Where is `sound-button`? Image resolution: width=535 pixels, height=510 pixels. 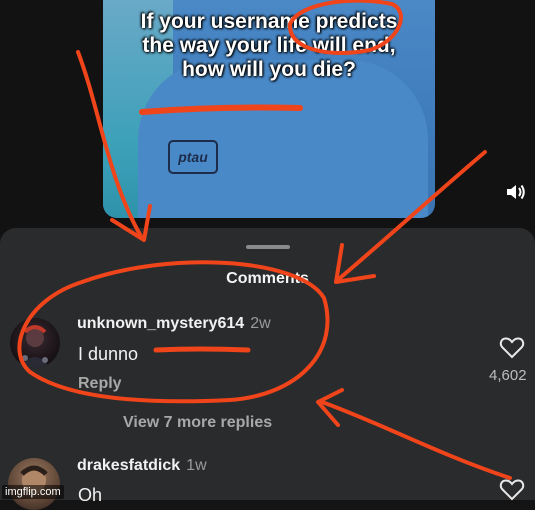 sound-button is located at coordinates (516, 192).